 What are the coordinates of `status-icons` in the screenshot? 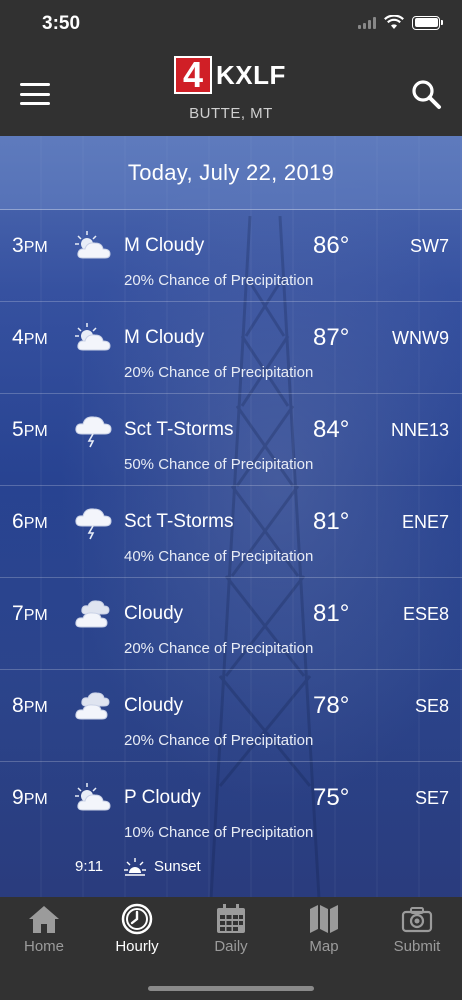 It's located at (400, 22).